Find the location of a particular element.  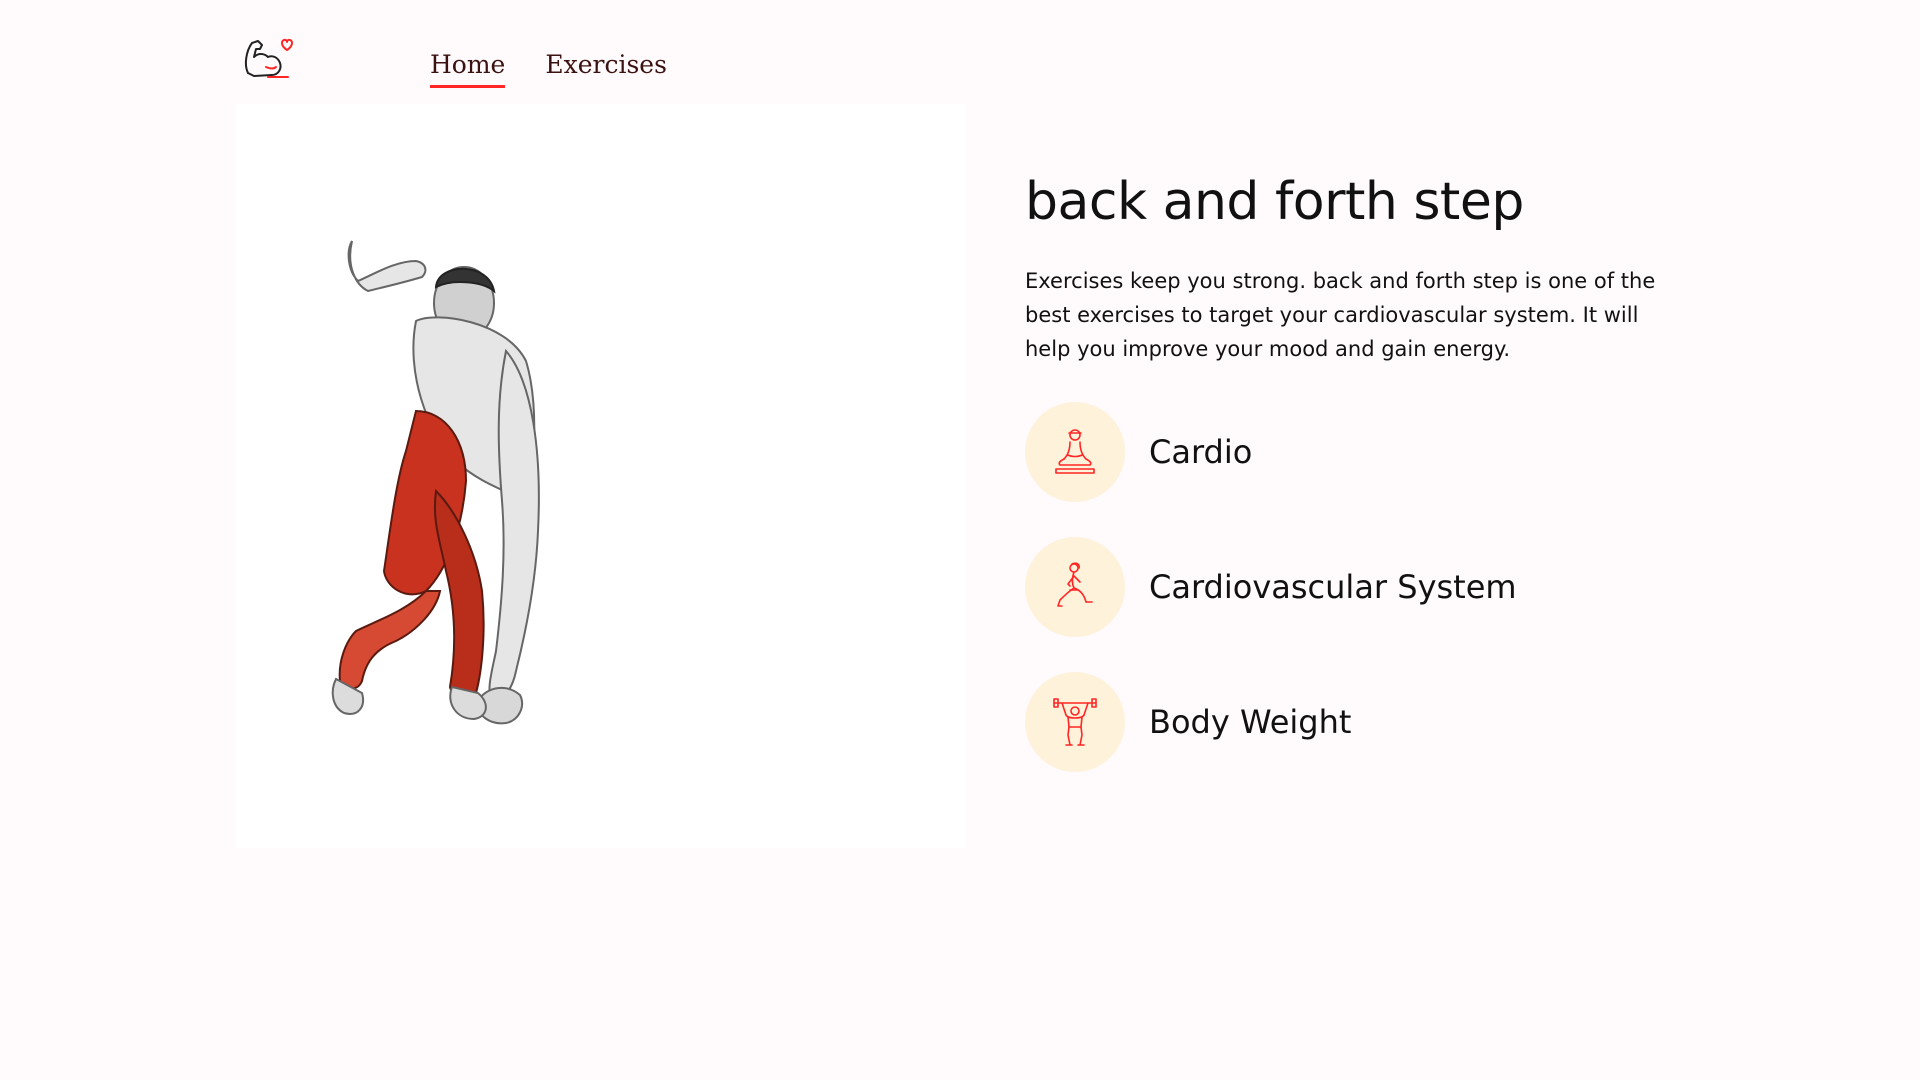

flexed-arm-heart-logo-icon is located at coordinates (268, 58).